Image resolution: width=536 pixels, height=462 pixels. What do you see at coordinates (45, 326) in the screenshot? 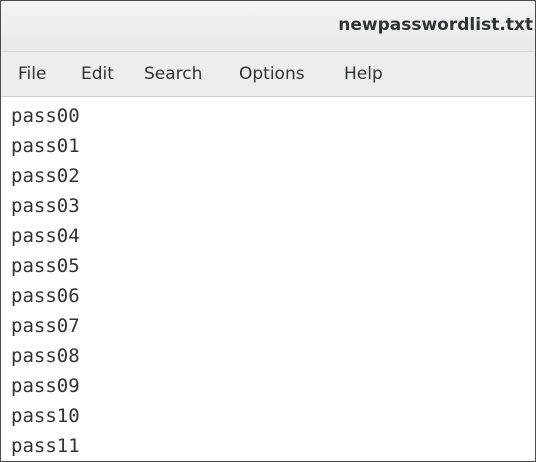
I see `text-line: pass07` at bounding box center [45, 326].